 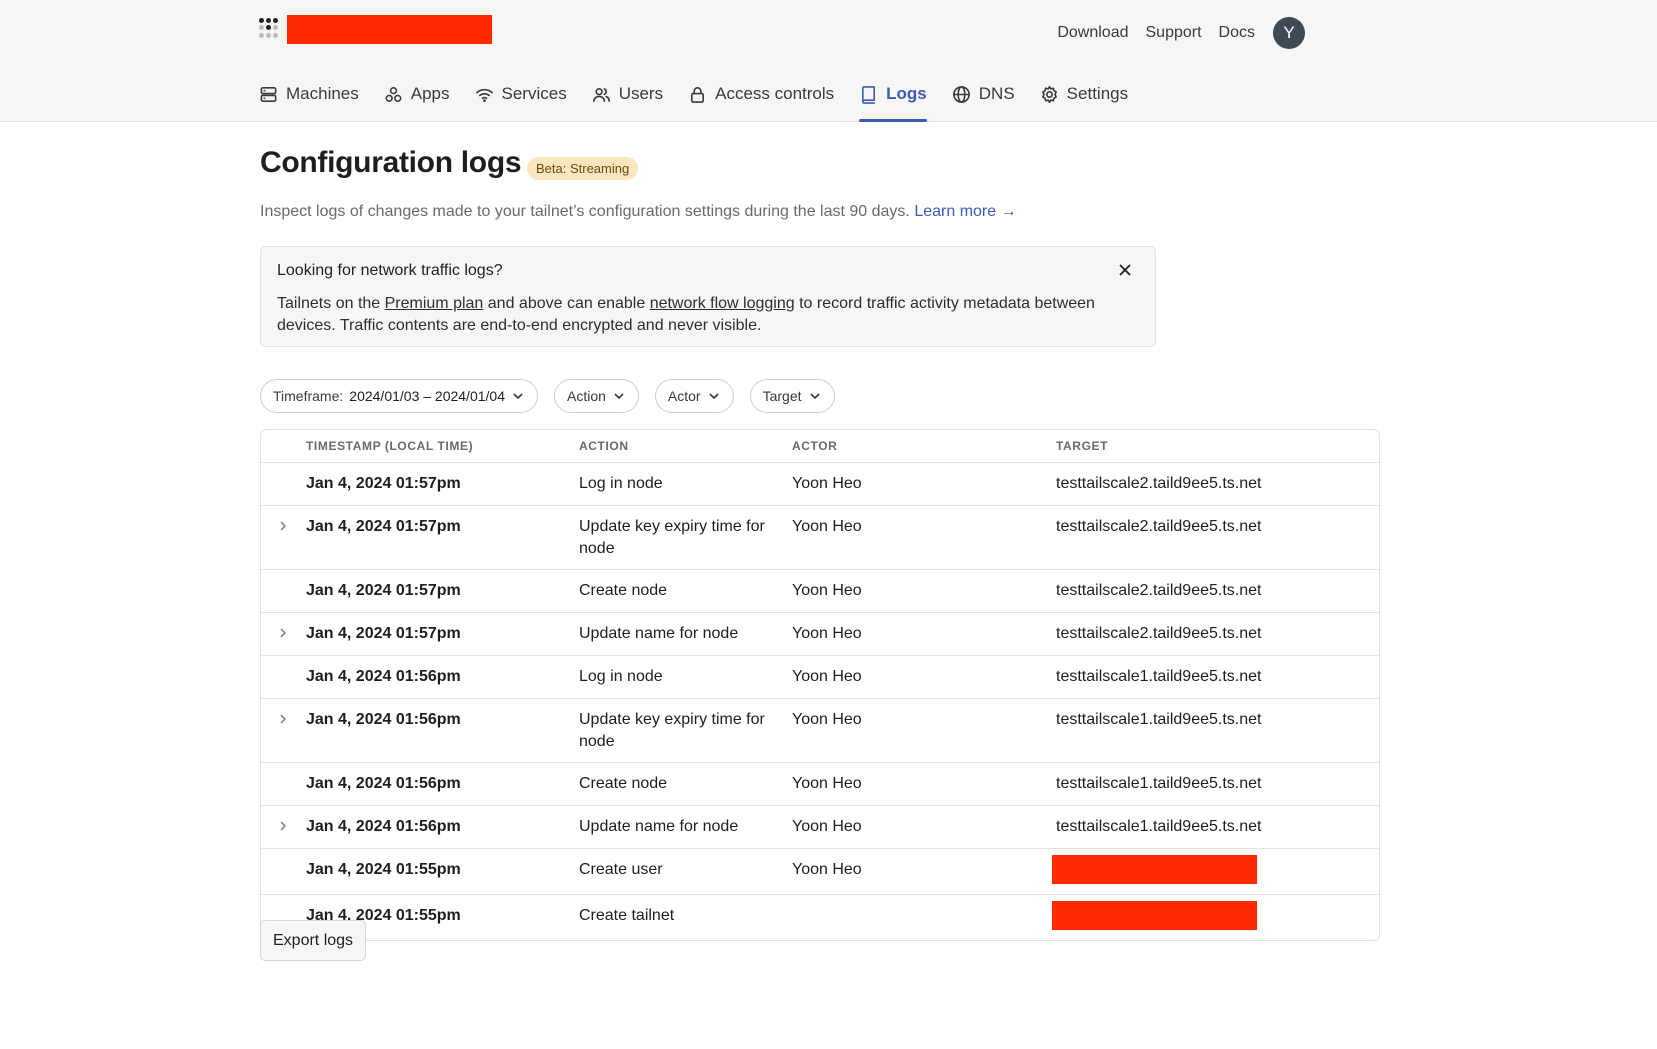 What do you see at coordinates (1289, 33) in the screenshot?
I see `avatar: Y` at bounding box center [1289, 33].